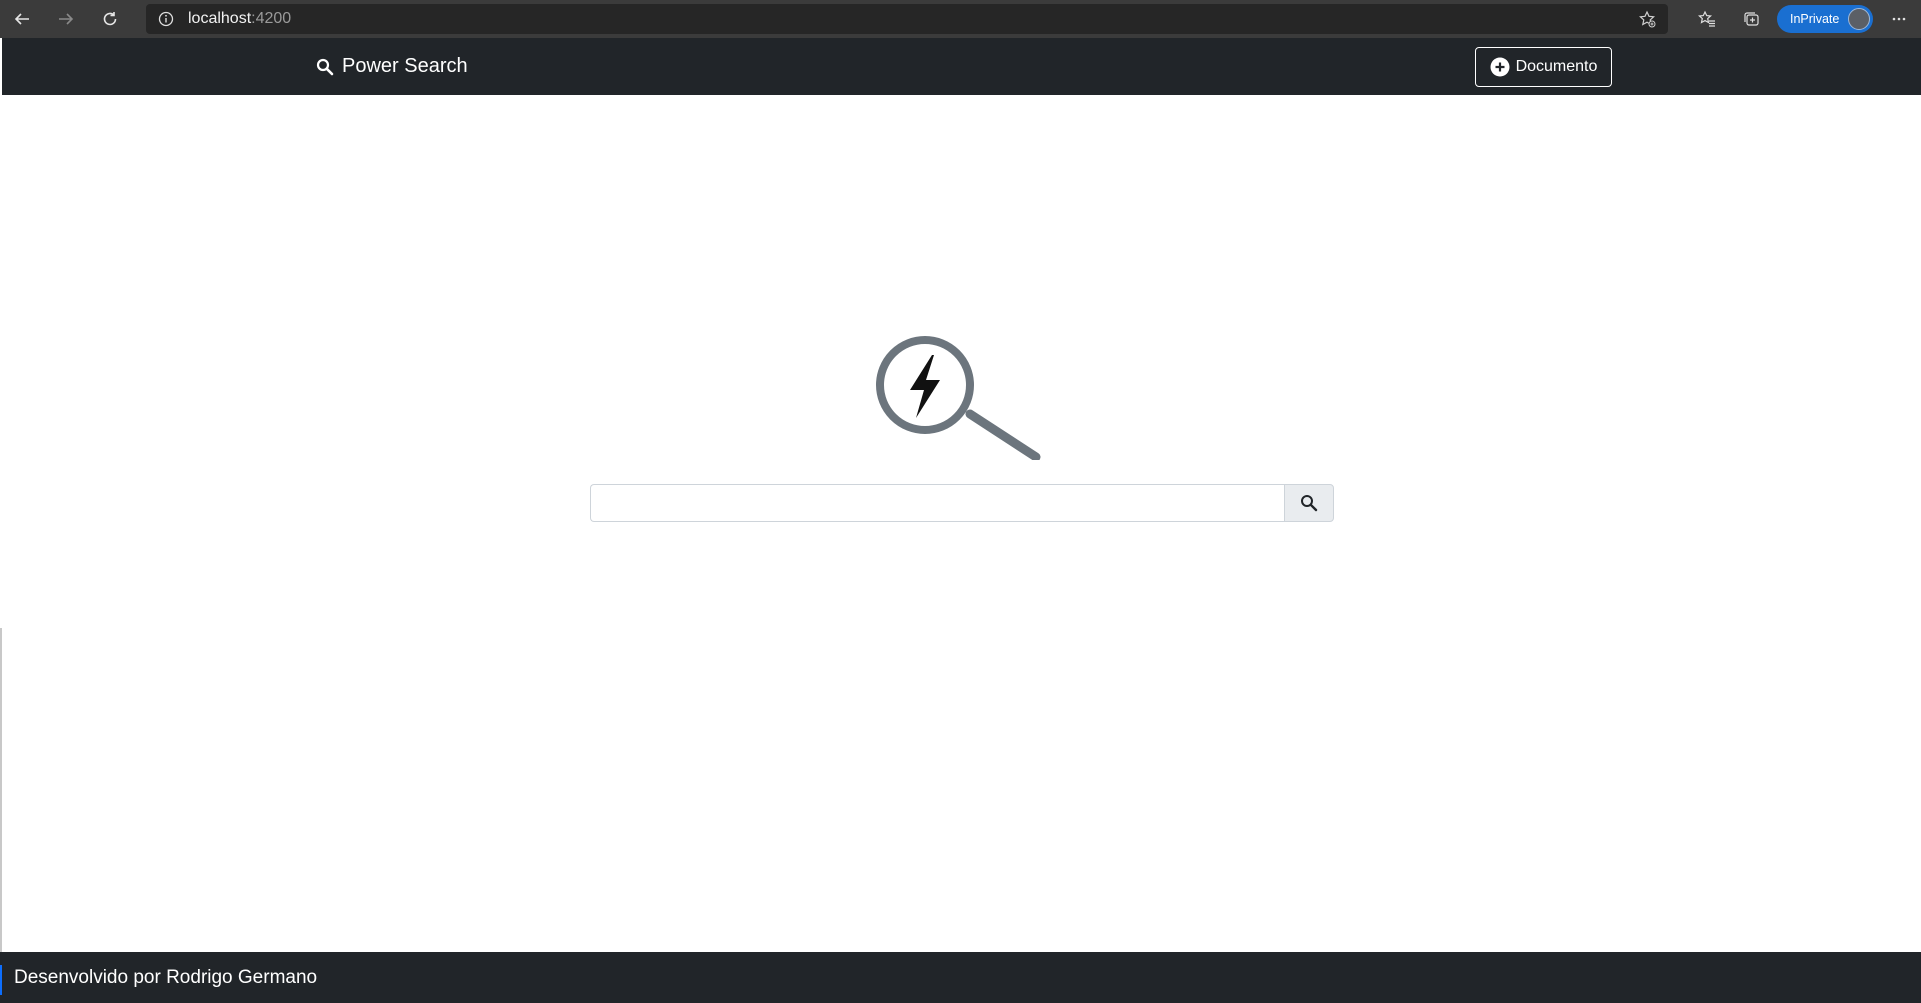 This screenshot has height=1003, width=1921. I want to click on collections-icon, so click(1751, 19).